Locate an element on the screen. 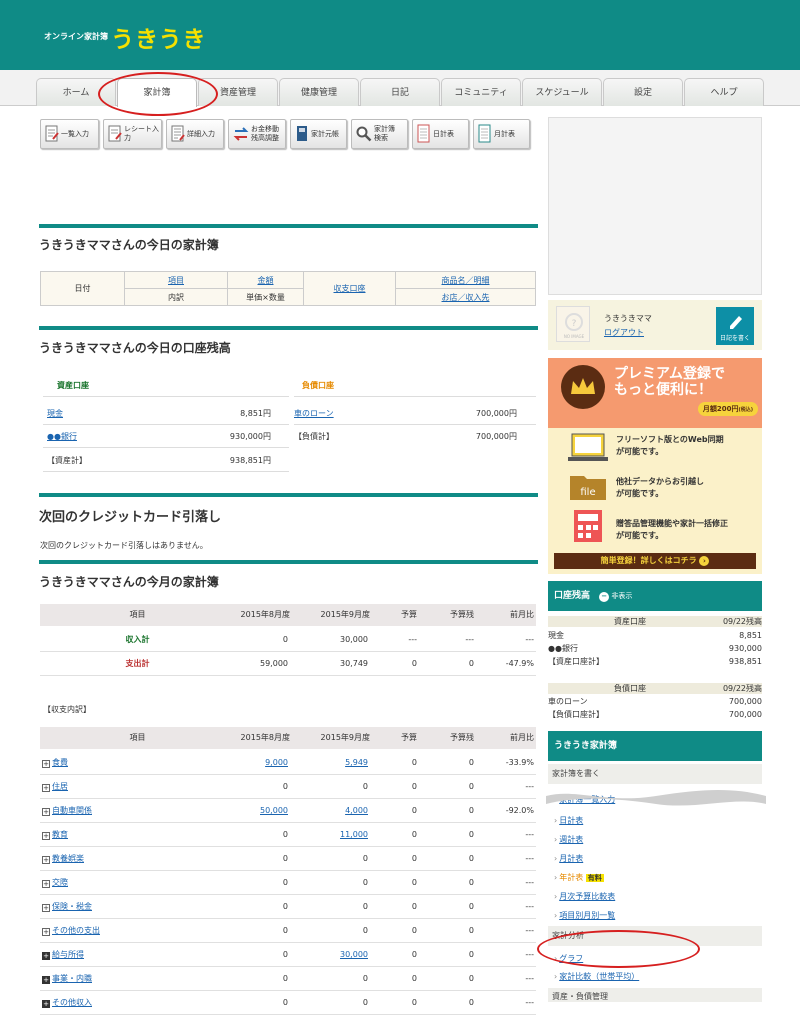  logout-link: ログアウト is located at coordinates (624, 332).